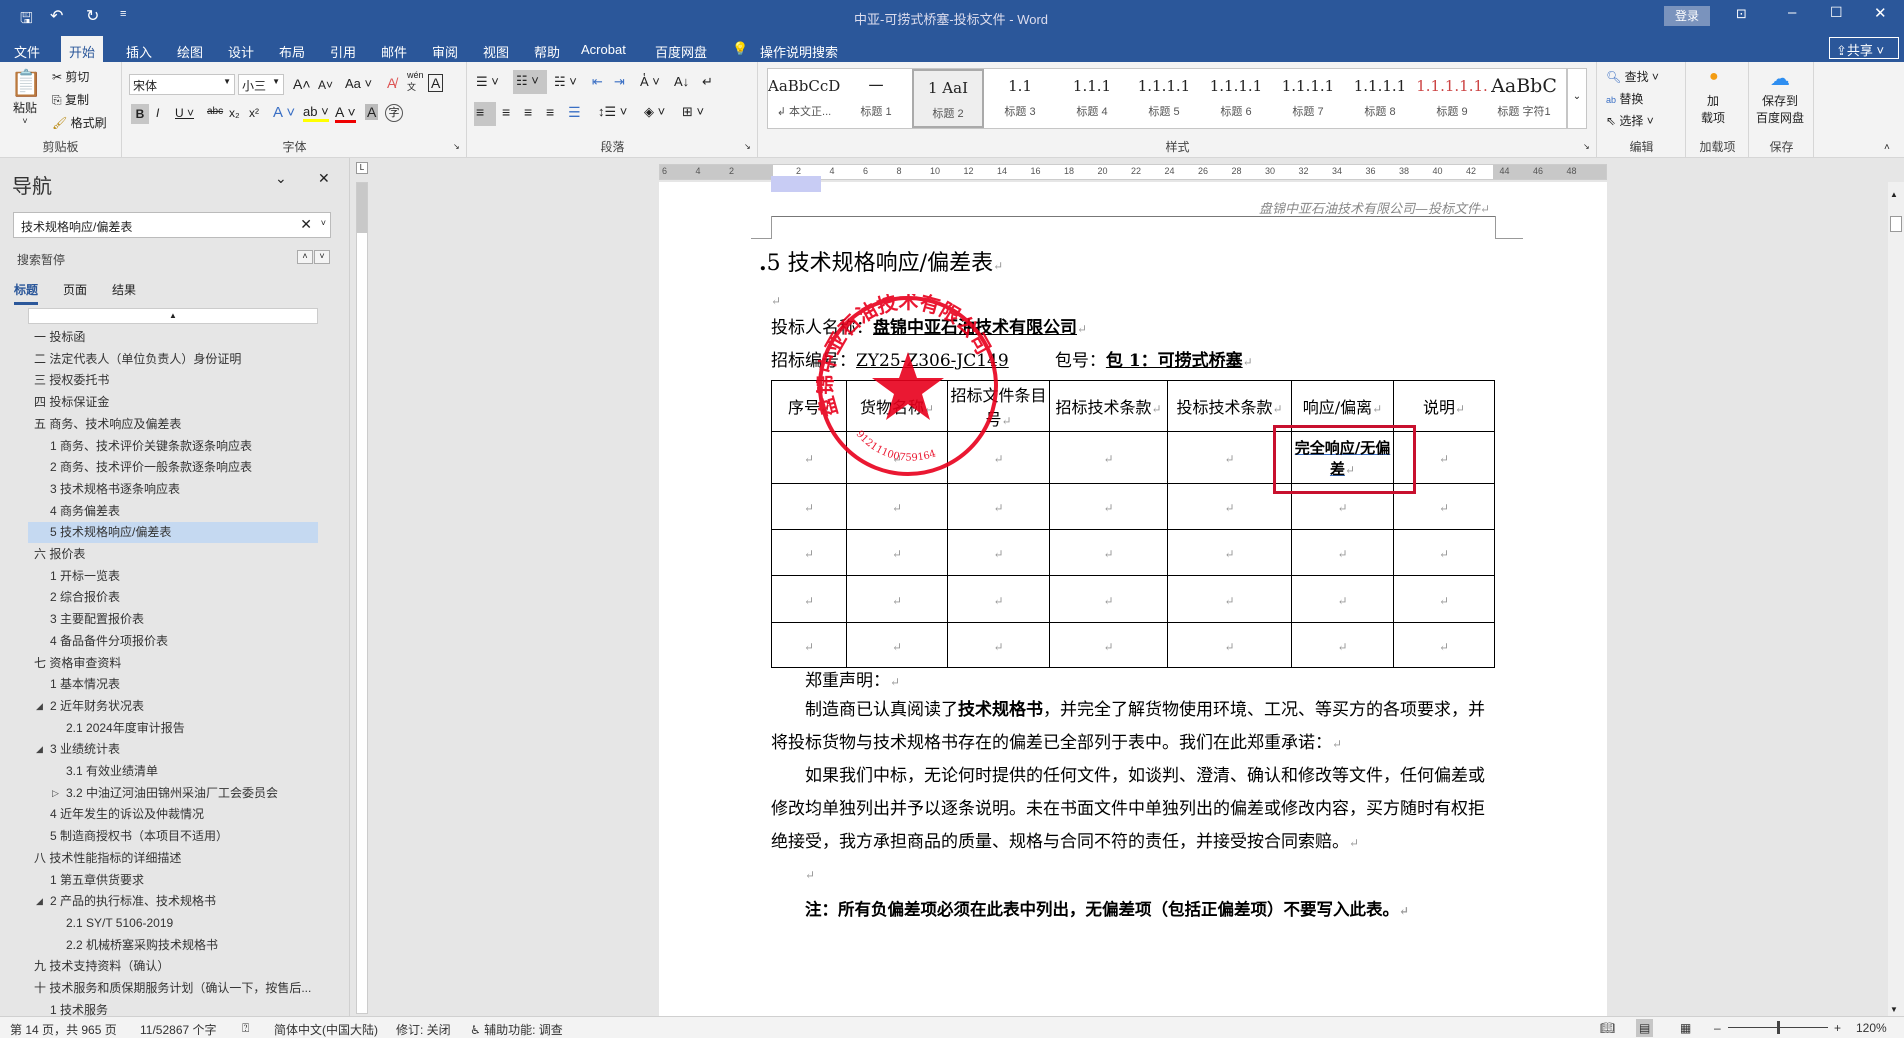  What do you see at coordinates (190, 51) in the screenshot?
I see `tab-draw: 绘图` at bounding box center [190, 51].